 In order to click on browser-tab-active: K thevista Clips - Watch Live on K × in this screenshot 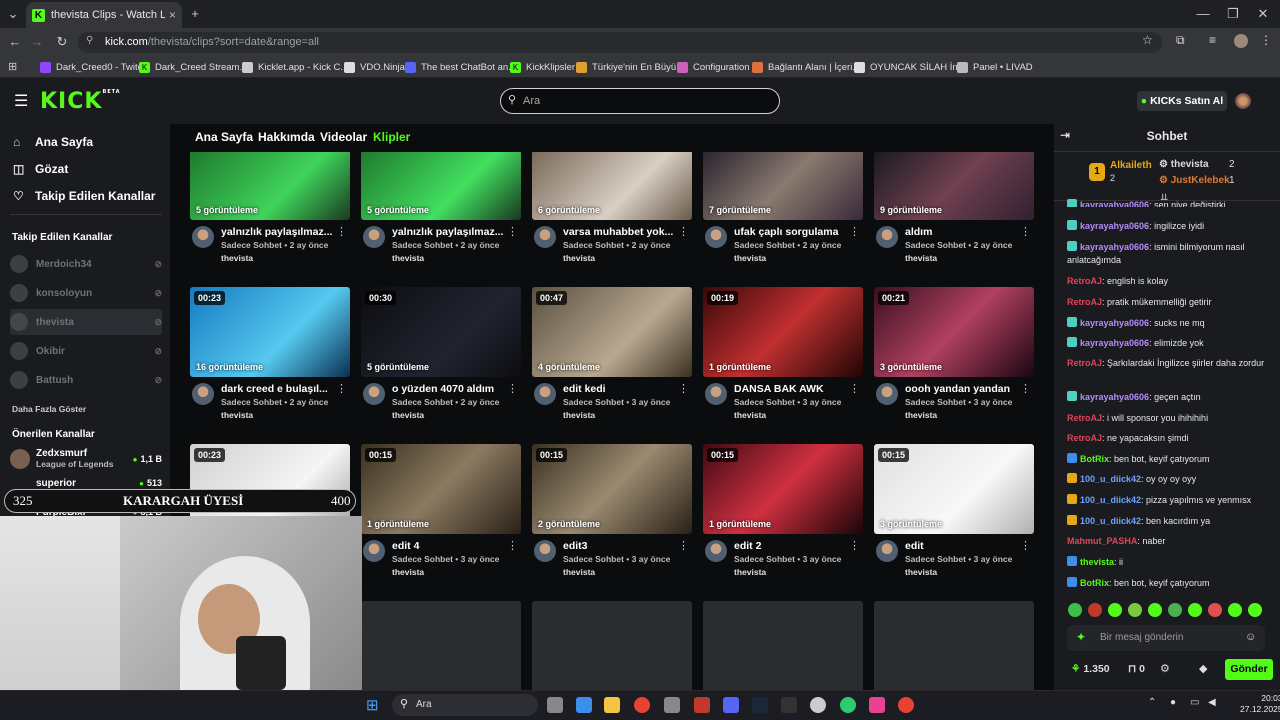, I will do `click(104, 15)`.